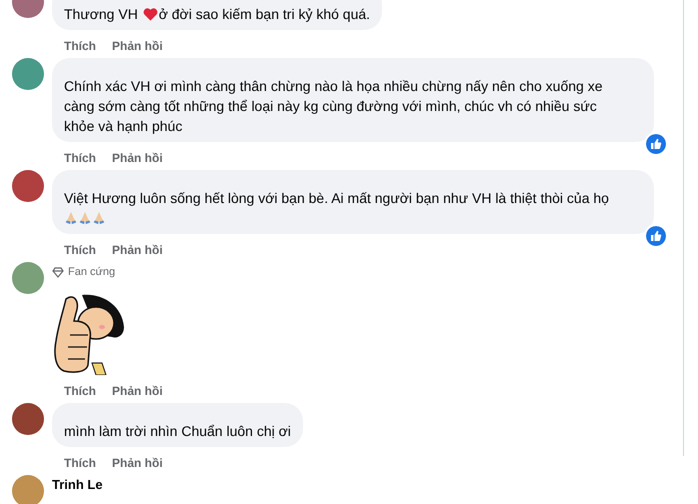 The image size is (698, 504). Describe the element at coordinates (92, 272) in the screenshot. I see `badge-label: Fan cứng` at that location.